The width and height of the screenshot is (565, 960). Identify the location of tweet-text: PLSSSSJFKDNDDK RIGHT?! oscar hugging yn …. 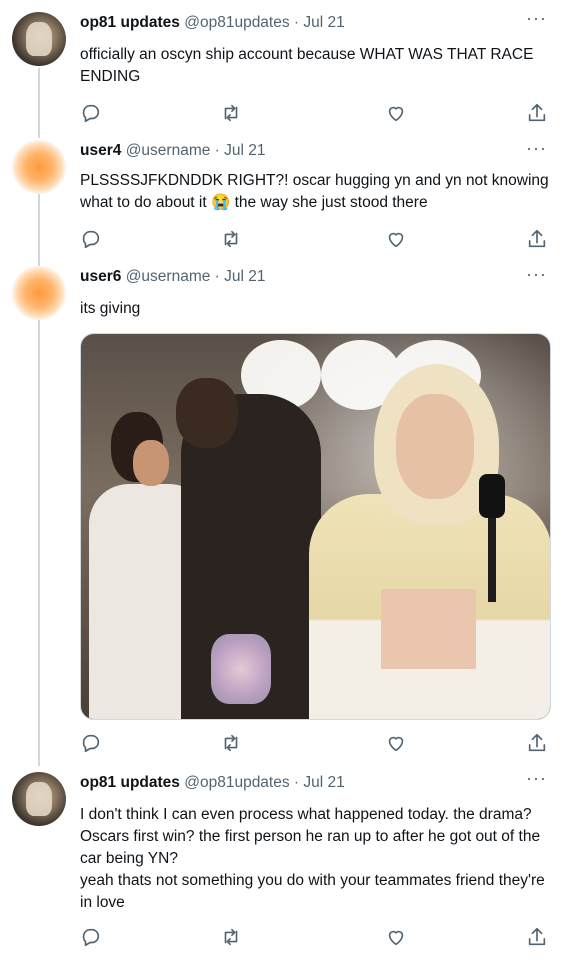
(314, 191).